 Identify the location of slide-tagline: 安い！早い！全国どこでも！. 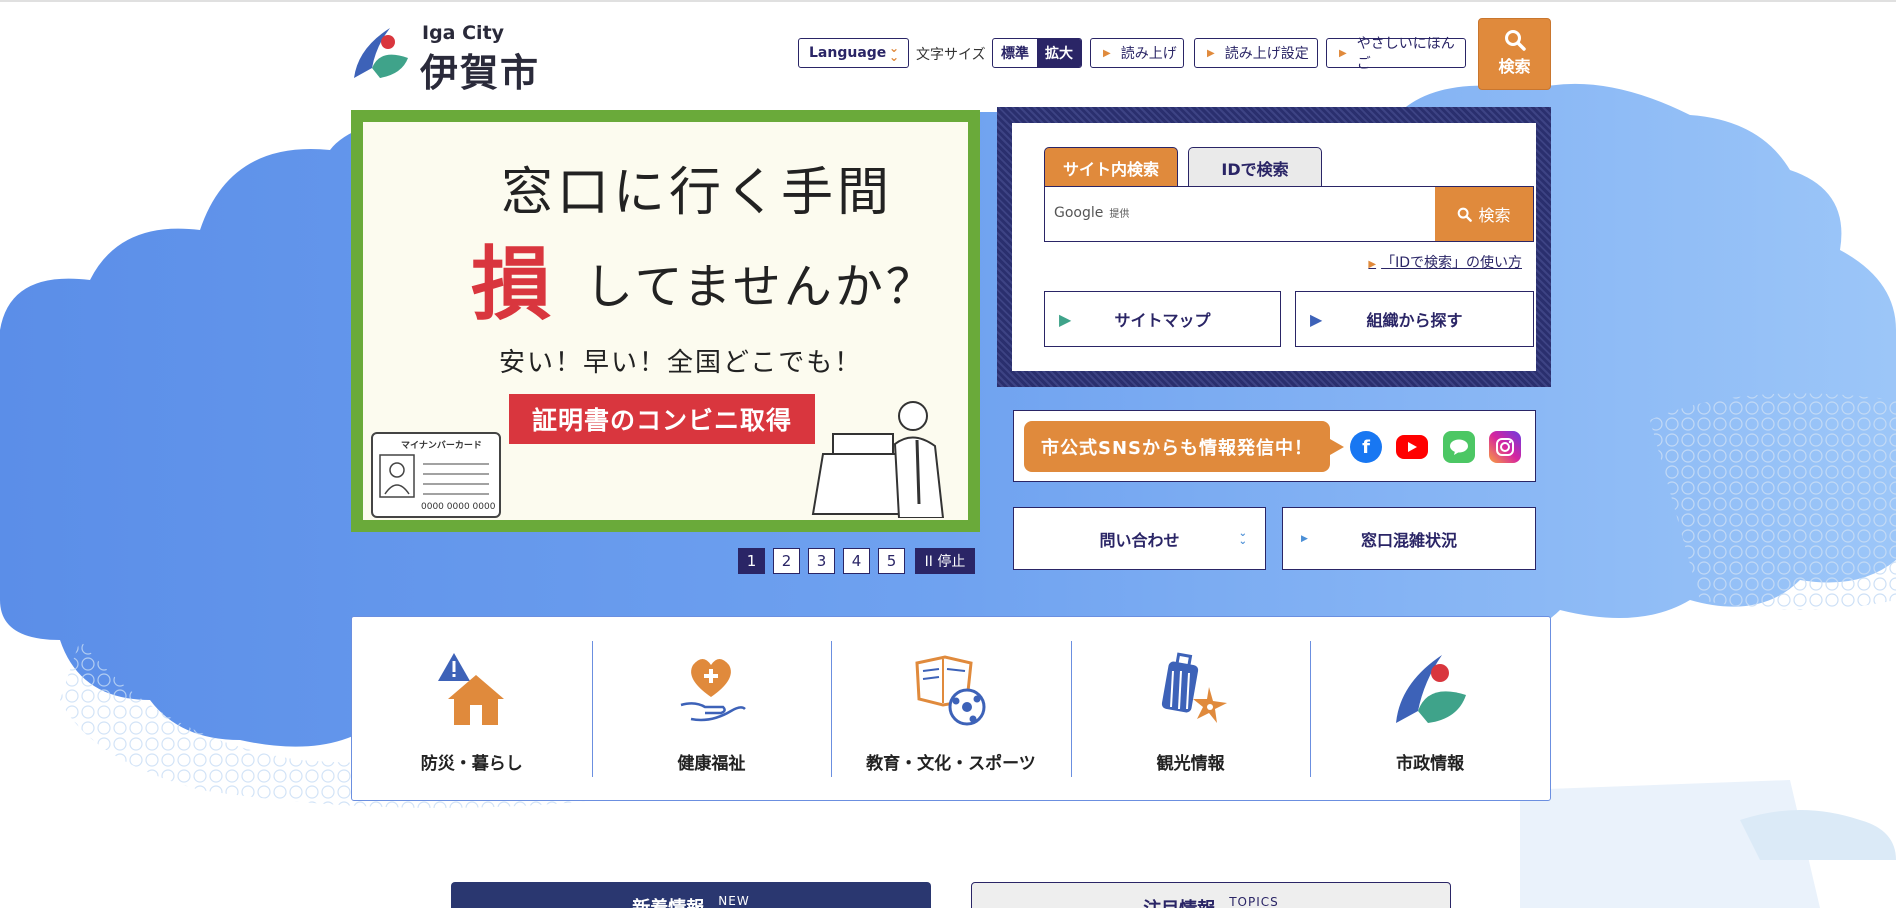
(681, 363).